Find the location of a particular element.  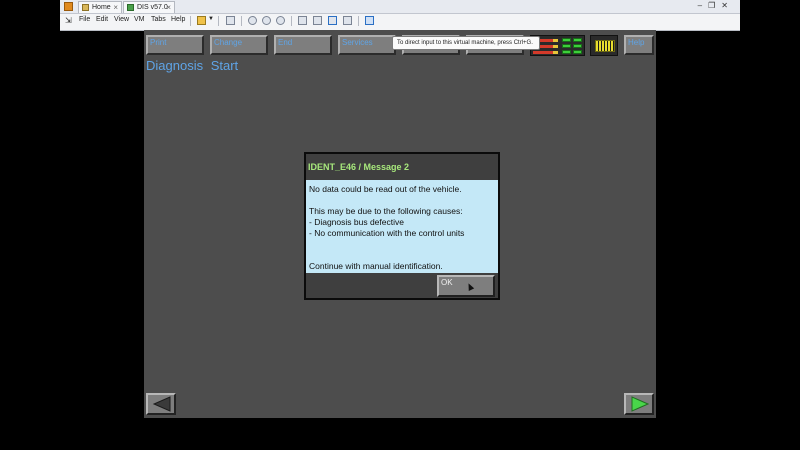

dialog-line: This may be due to the following causes: is located at coordinates (386, 211).